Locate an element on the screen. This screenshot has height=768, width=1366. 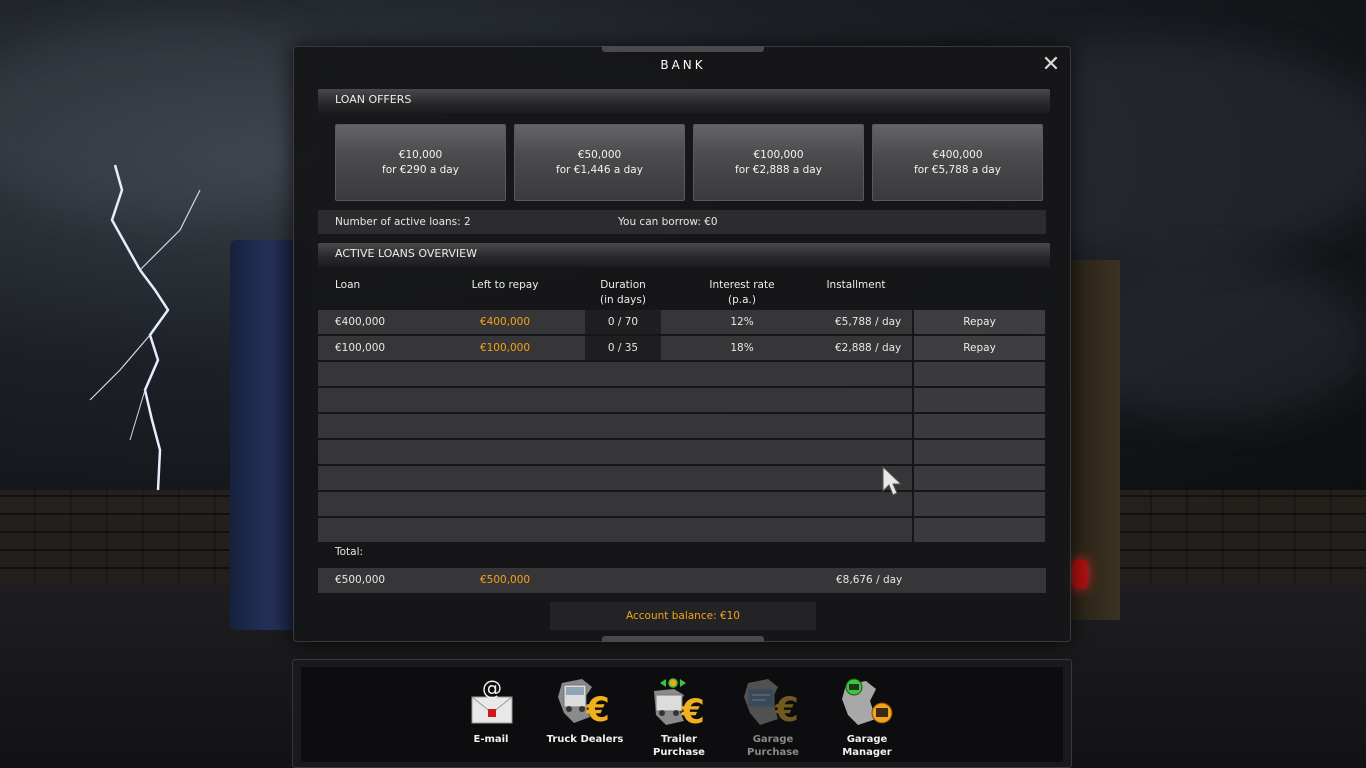
borrow-limit: You can borrow: €0 is located at coordinates (668, 222).